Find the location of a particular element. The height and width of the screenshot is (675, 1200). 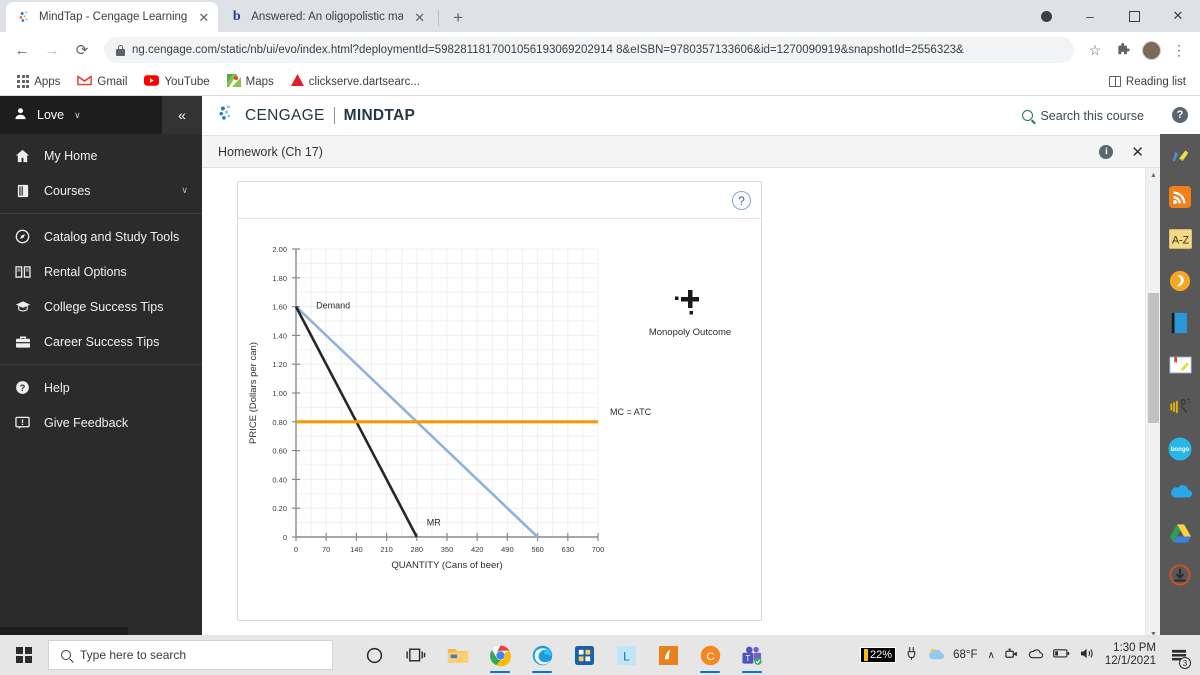

profile-avatar is located at coordinates (1151, 50).